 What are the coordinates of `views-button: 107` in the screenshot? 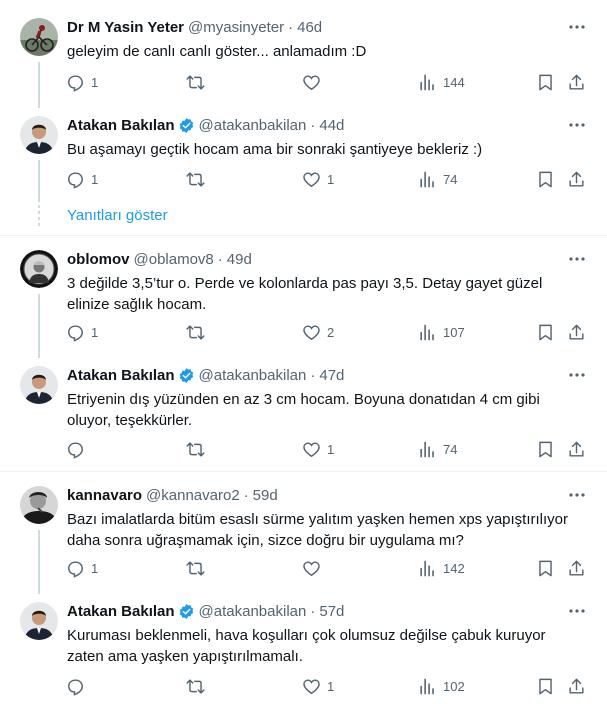 It's located at (441, 332).